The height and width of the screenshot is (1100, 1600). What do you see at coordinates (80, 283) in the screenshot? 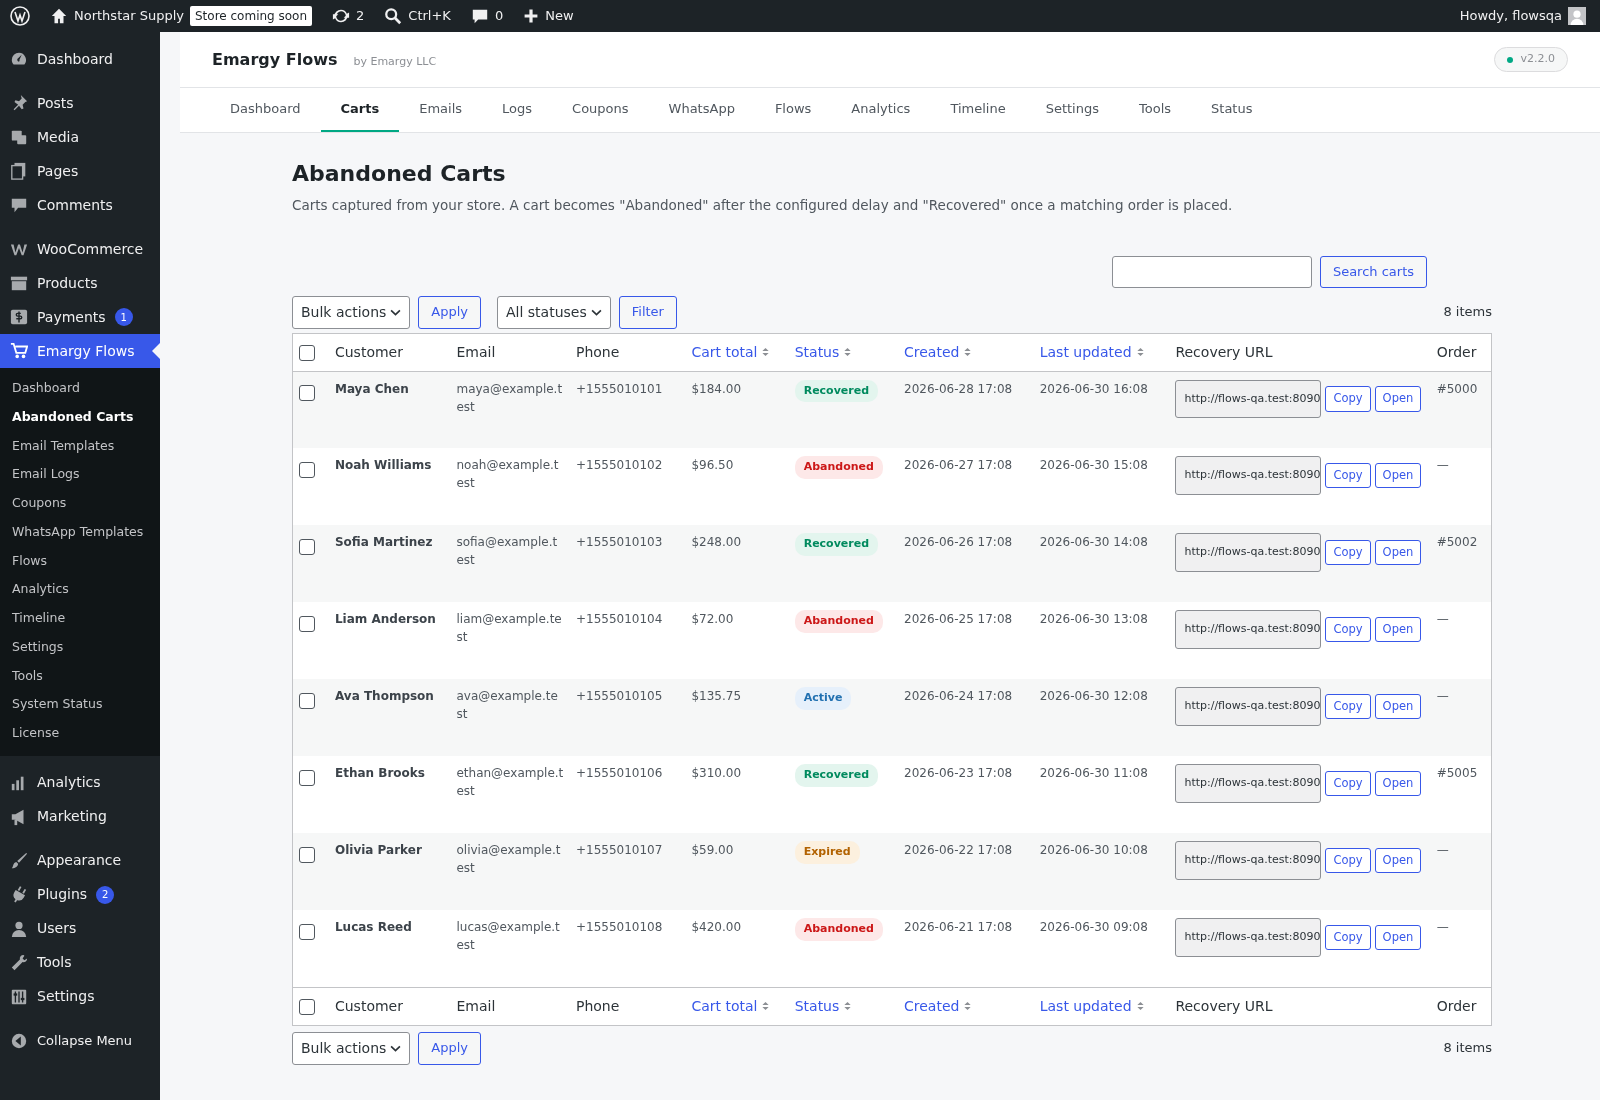
I see `sidebar-menu-item: Products` at bounding box center [80, 283].